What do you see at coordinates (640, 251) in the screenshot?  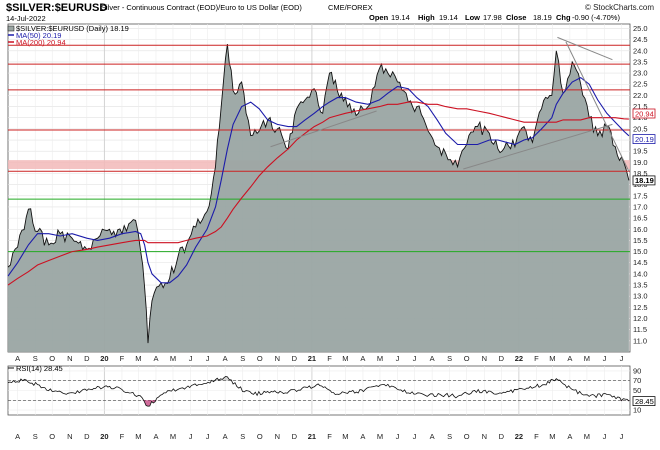 I see `price-axis-tick-label: 15.0` at bounding box center [640, 251].